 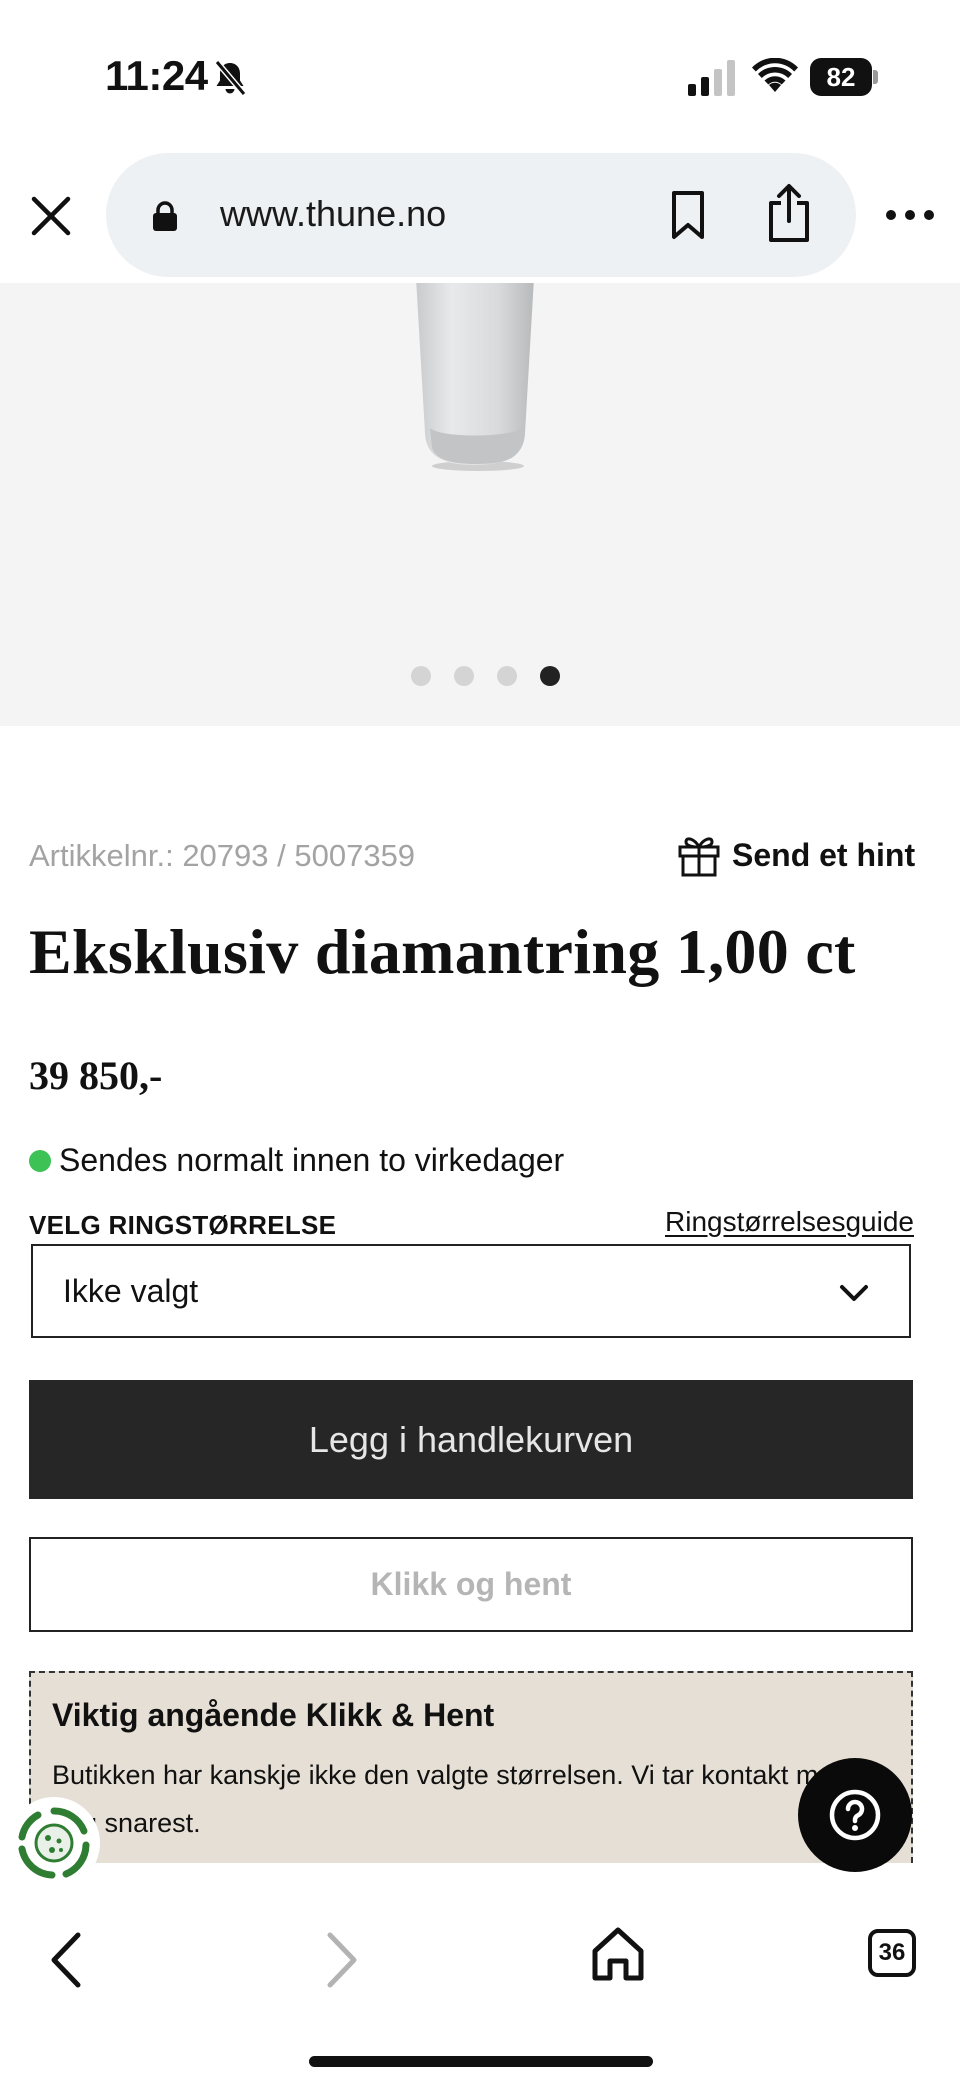 I want to click on address-bar: www.thune.no, so click(x=481, y=215).